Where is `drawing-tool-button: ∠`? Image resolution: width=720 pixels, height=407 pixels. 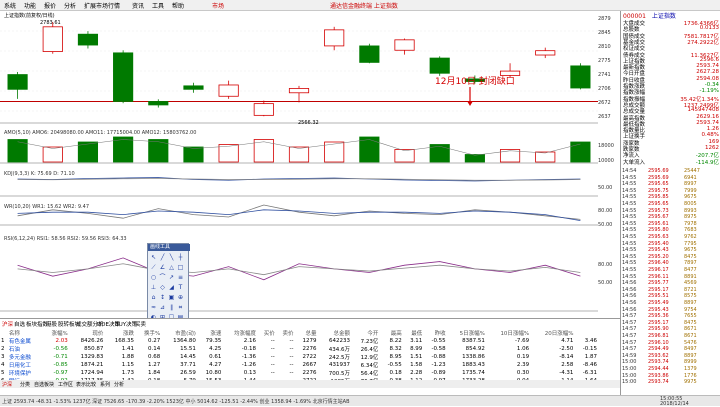 drawing-tool-button: ∠ is located at coordinates (162, 267).